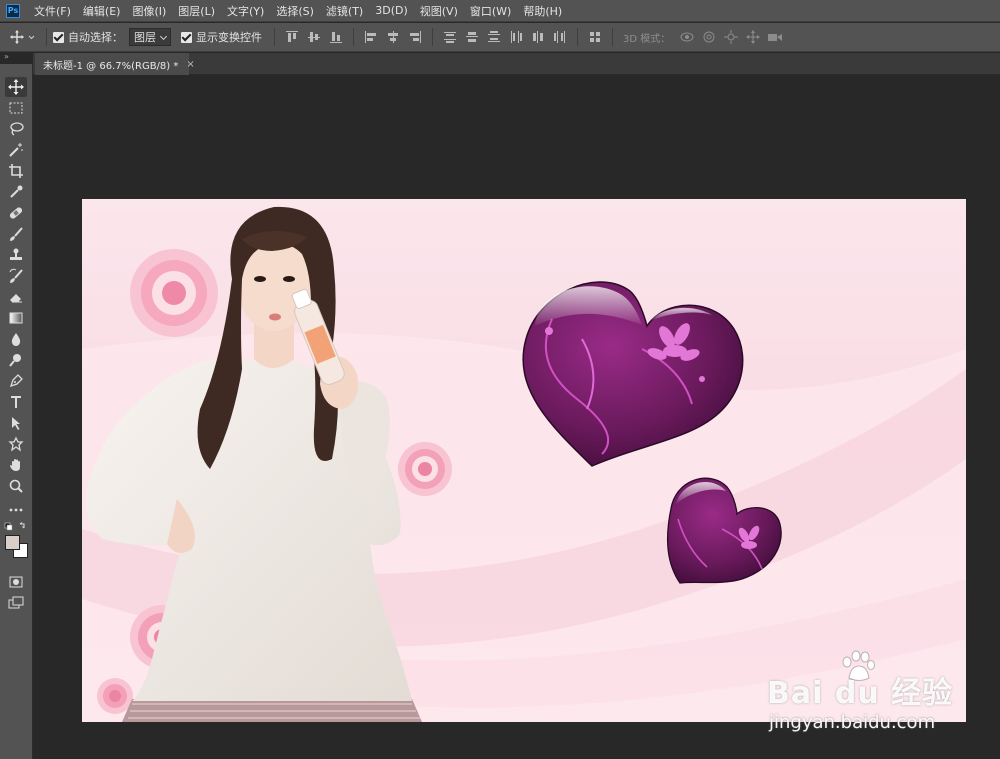 This screenshot has height=759, width=1000. Describe the element at coordinates (647, 39) in the screenshot. I see `3d-mode-label: 3D 模式：` at that location.